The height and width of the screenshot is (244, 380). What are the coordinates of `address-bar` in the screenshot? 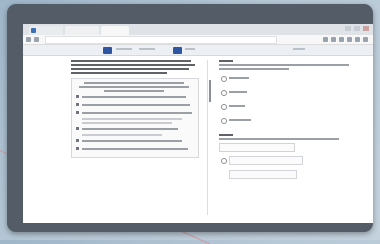 It's located at (198, 40).